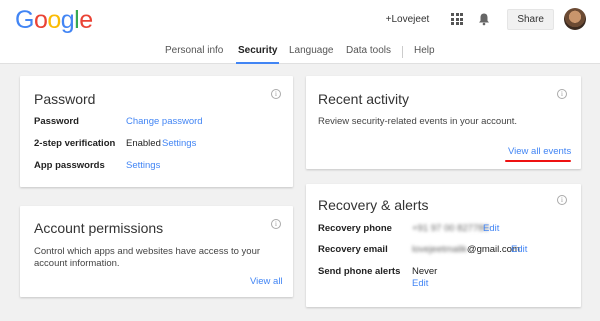 The height and width of the screenshot is (321, 600). I want to click on nav-divider, so click(402, 52).